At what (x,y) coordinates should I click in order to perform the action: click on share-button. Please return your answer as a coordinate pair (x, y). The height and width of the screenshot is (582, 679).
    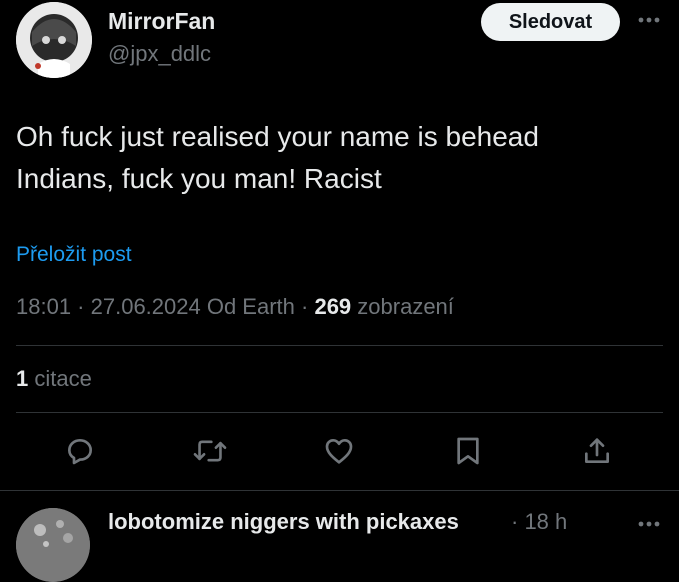
    Looking at the image, I should click on (597, 451).